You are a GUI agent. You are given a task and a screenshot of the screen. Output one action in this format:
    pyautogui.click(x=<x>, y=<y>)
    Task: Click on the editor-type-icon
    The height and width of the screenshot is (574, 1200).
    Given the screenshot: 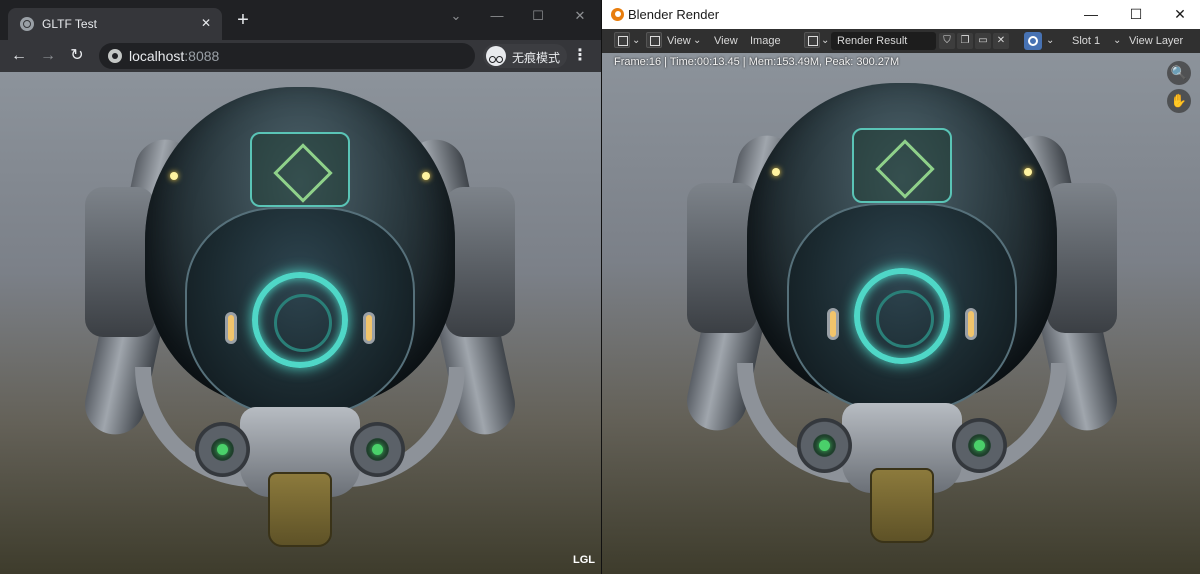 What is the action you would take?
    pyautogui.click(x=622, y=40)
    